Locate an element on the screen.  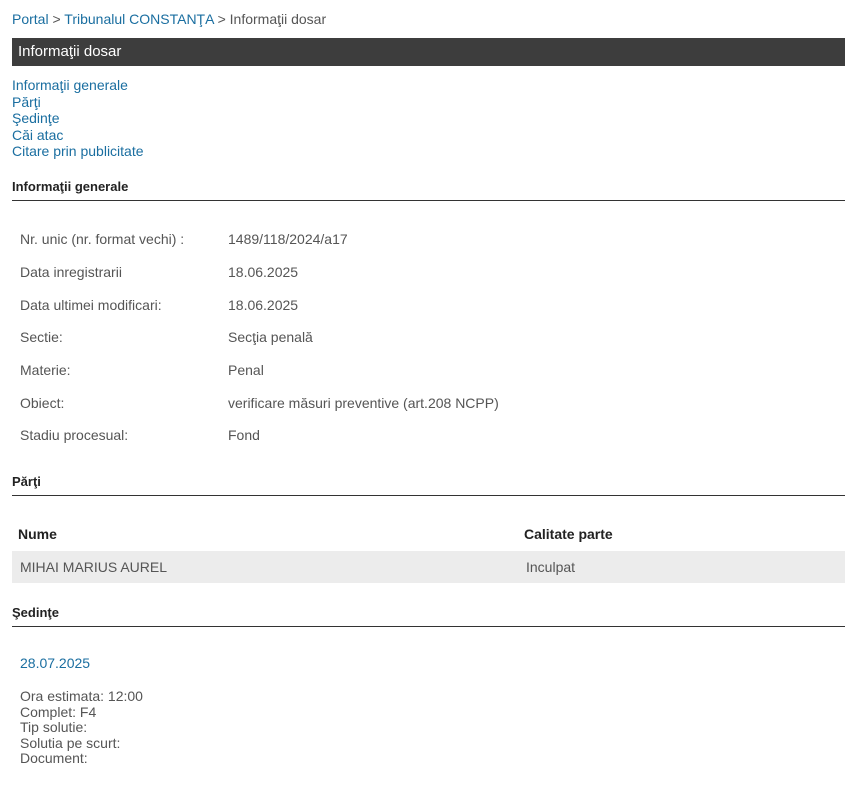
page-title: Informaţii dosar is located at coordinates (70, 51).